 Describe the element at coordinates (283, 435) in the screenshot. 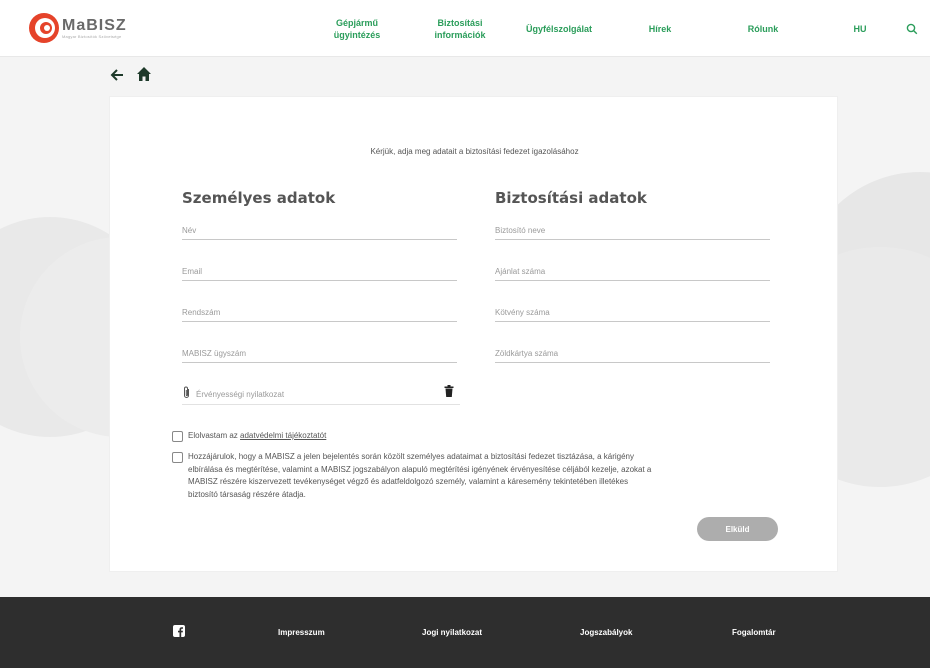

I see `privacy-policy-link: adatvédelmi tájékoztatót` at that location.